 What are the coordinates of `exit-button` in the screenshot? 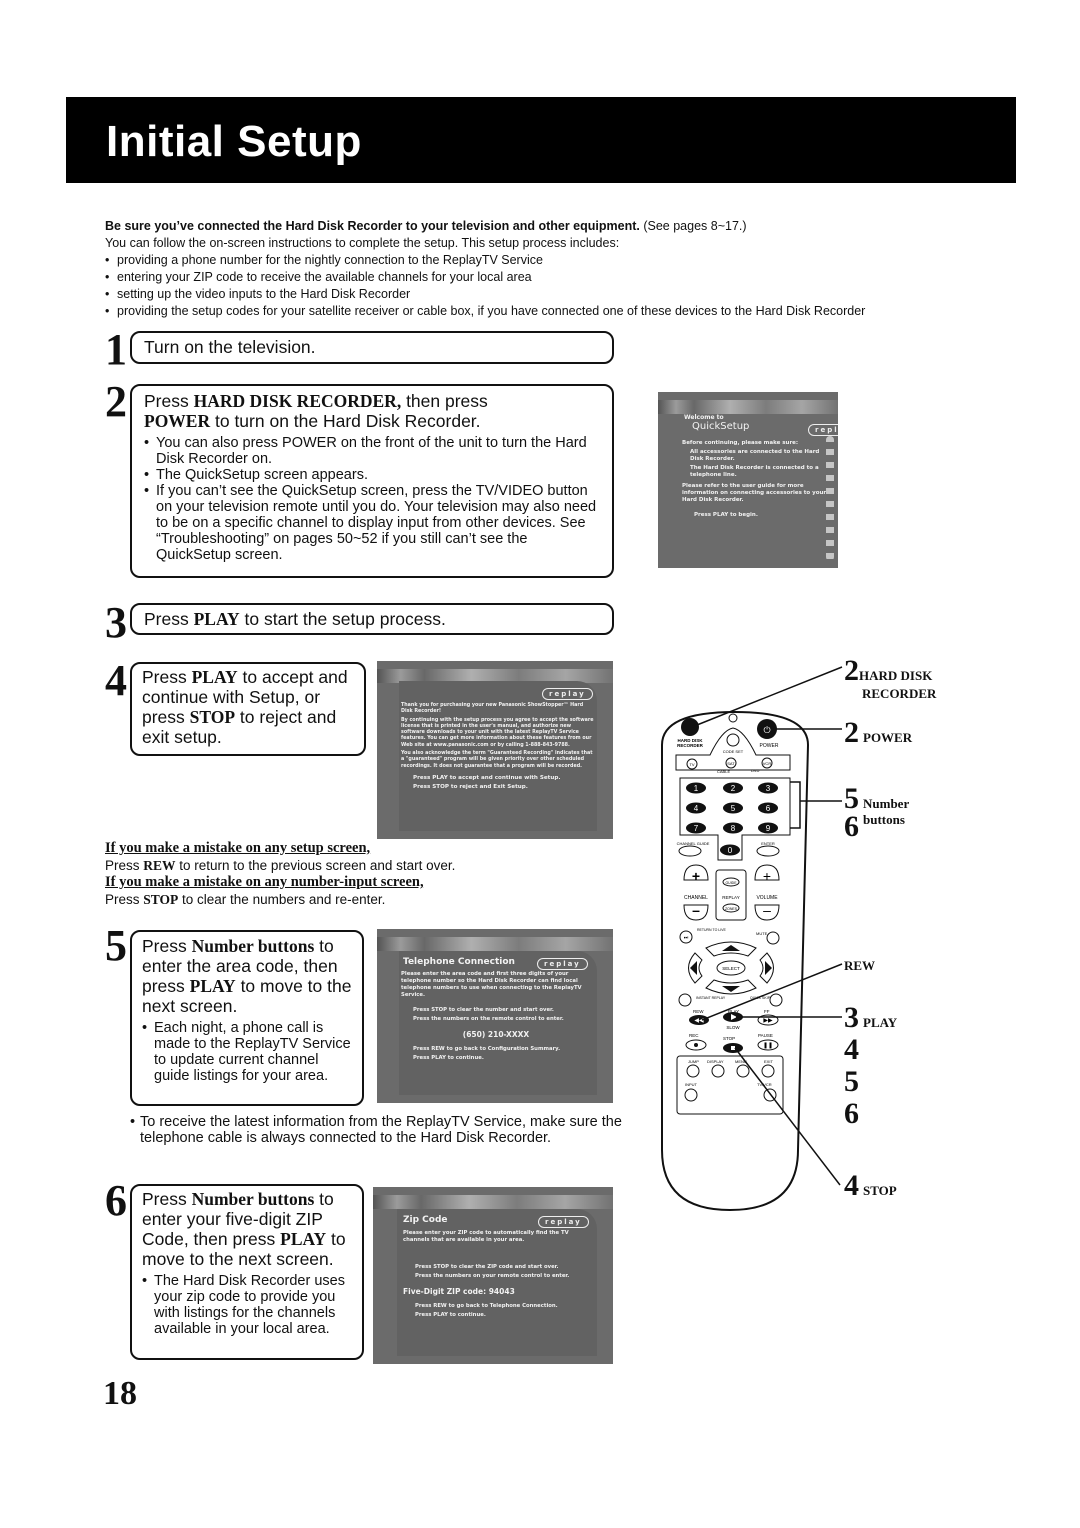 It's located at (768, 1071).